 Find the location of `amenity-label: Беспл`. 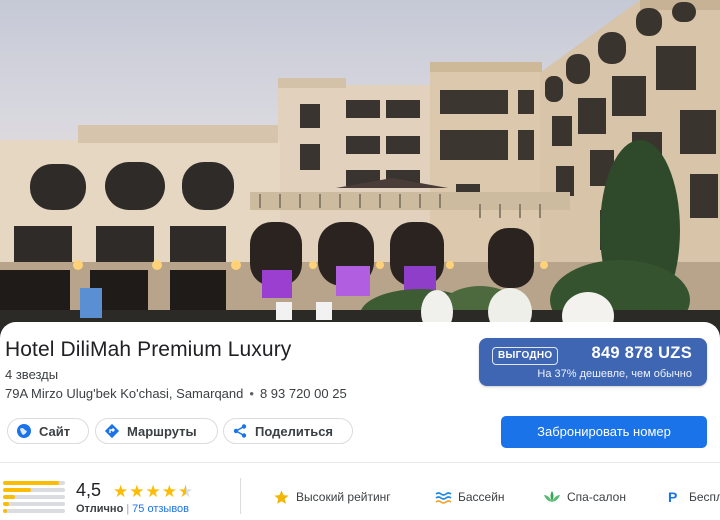

amenity-label: Беспл is located at coordinates (704, 497).